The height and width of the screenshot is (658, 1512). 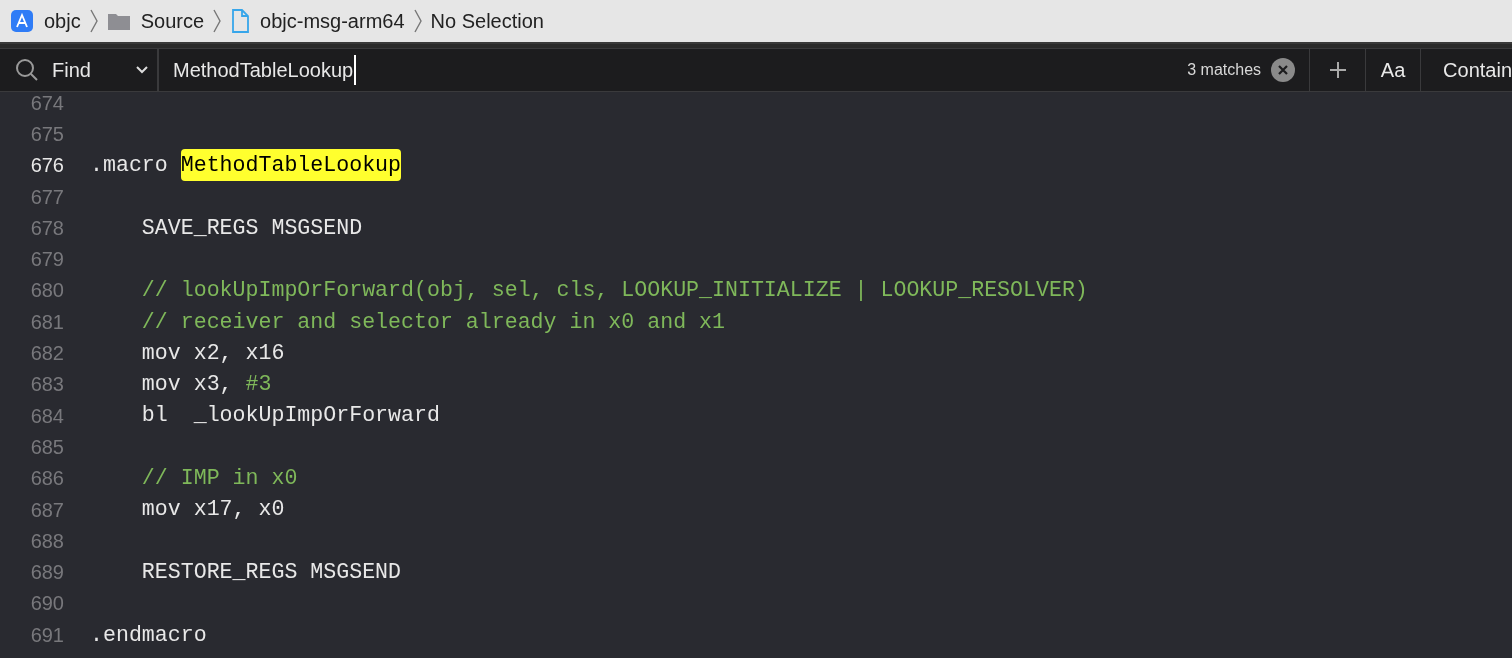 What do you see at coordinates (100, 70) in the screenshot?
I see `find-mode-dropdown: Find` at bounding box center [100, 70].